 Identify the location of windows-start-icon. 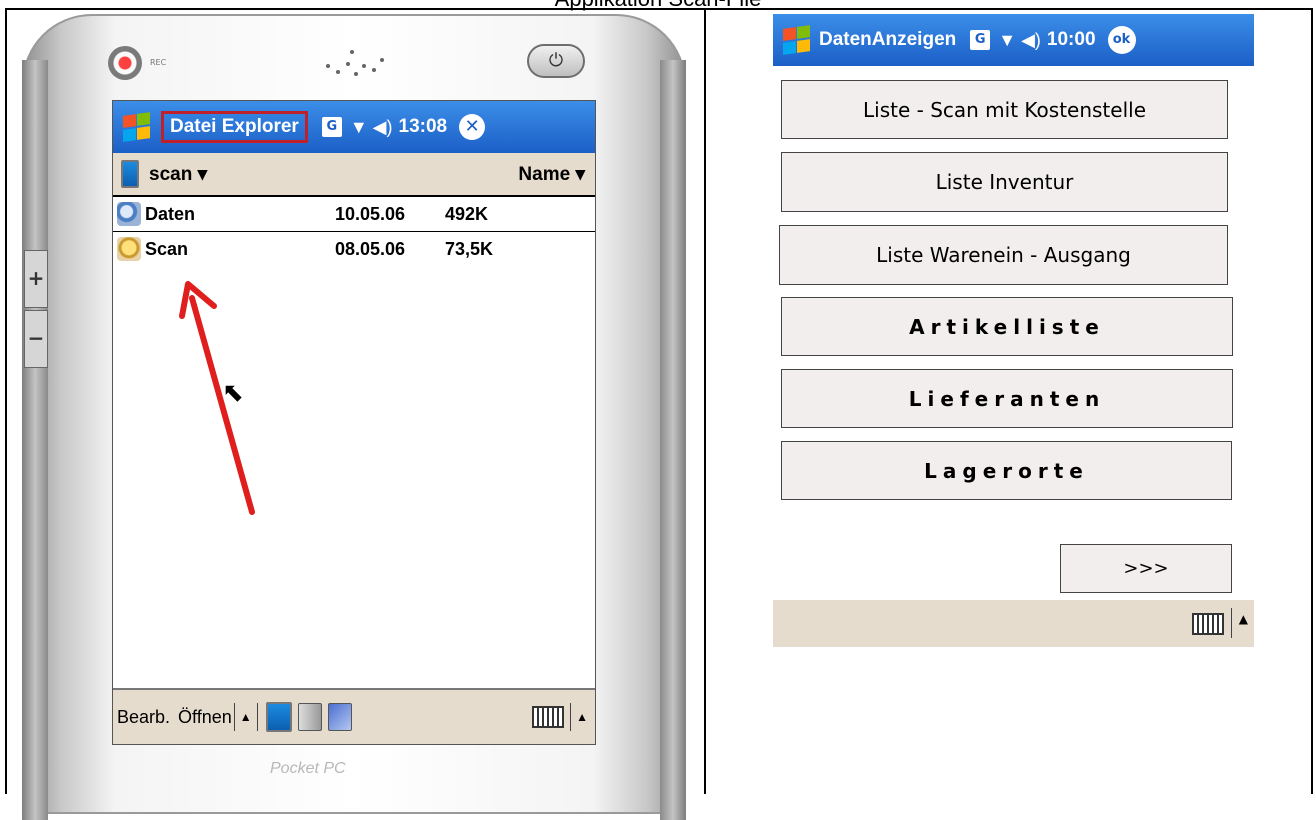
(796, 40).